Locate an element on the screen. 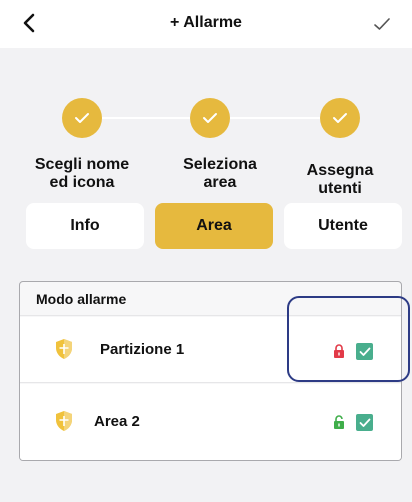  tab-info: Info is located at coordinates (85, 226).